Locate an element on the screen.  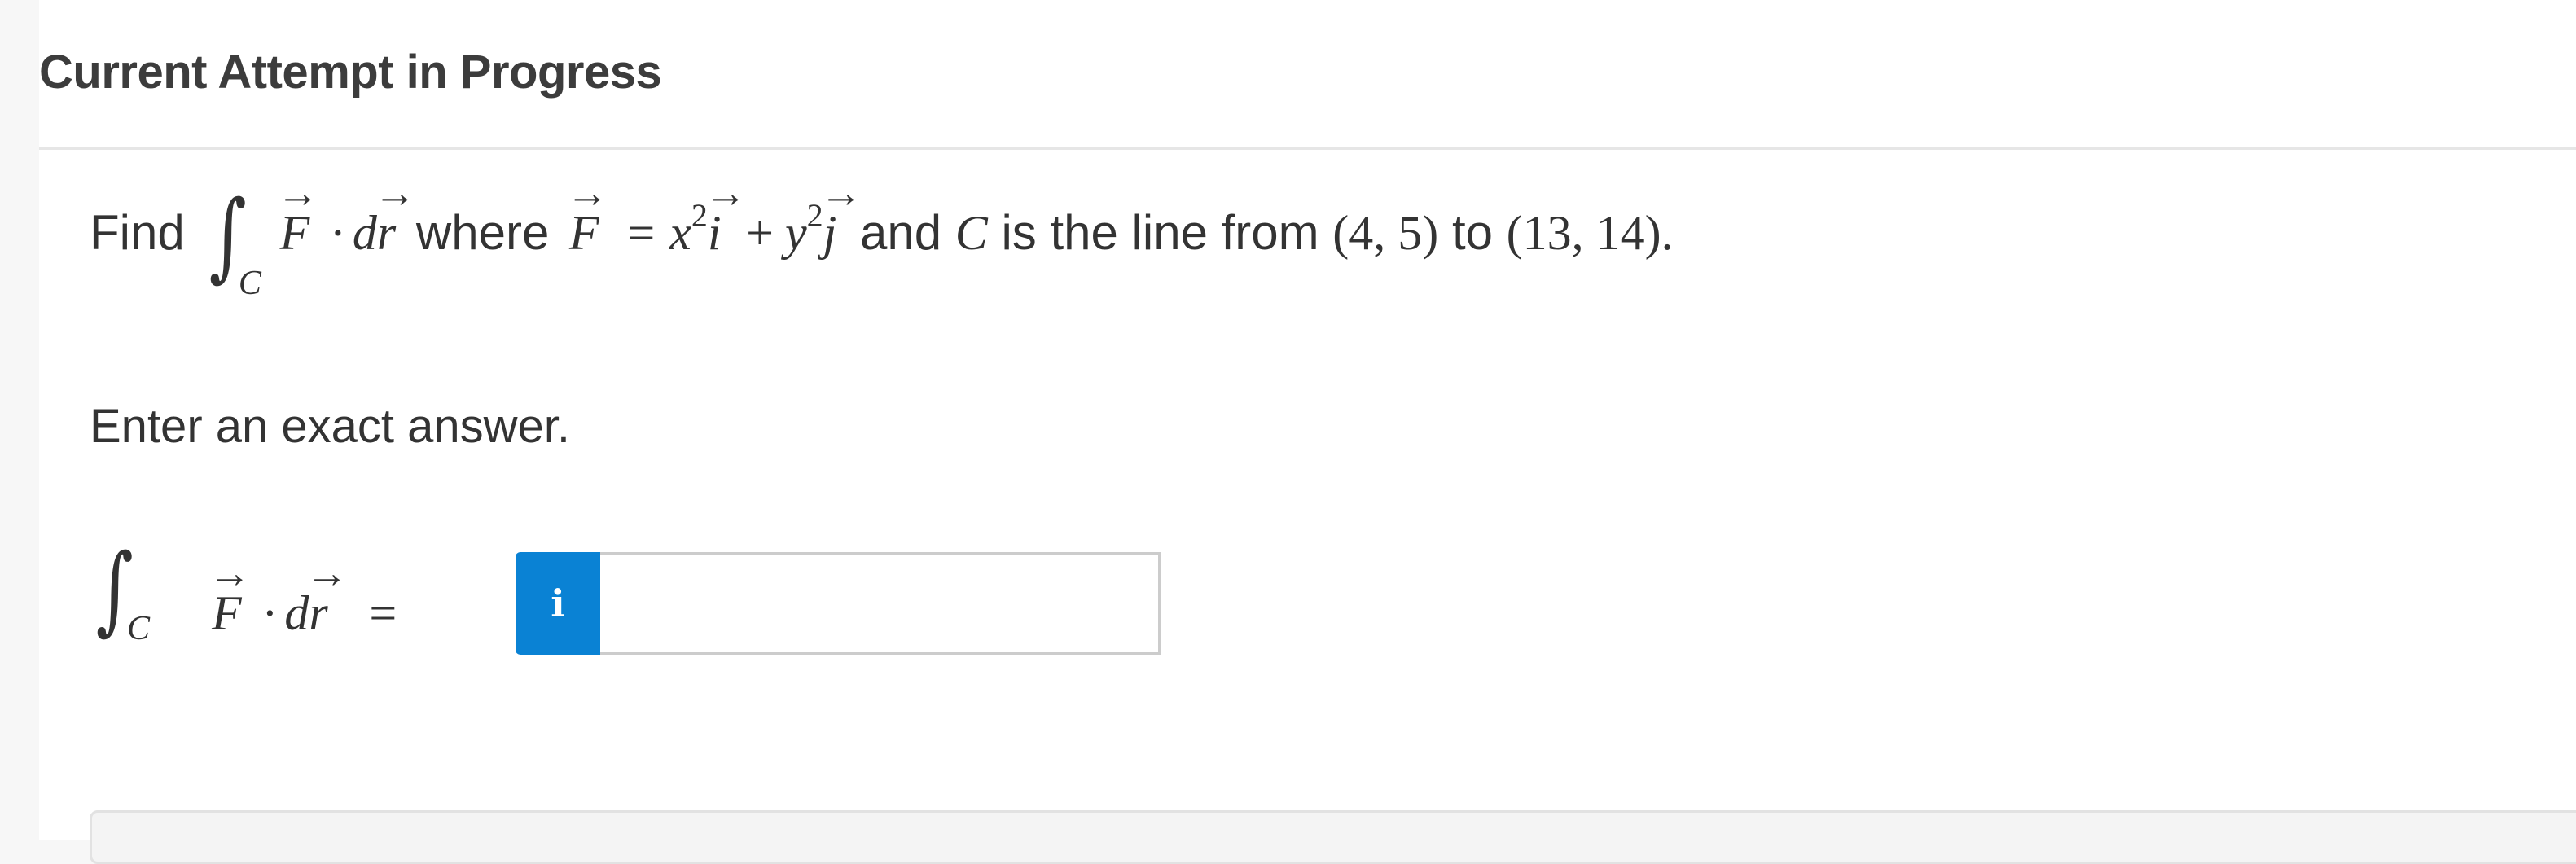
where-word: where is located at coordinates (482, 232).